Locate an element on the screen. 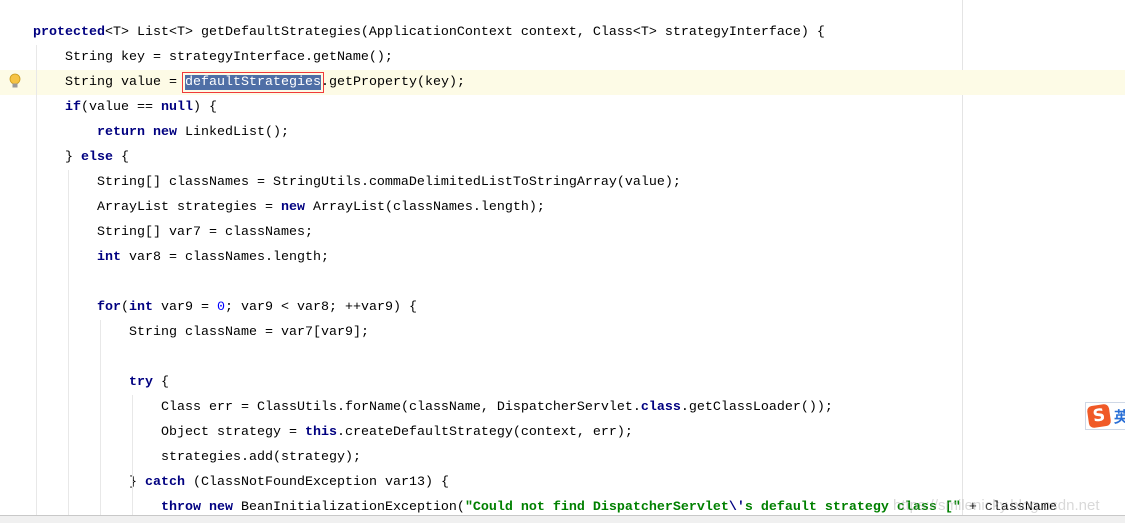 The image size is (1125, 523). ime-language-toggle: 英 is located at coordinates (1119, 416).